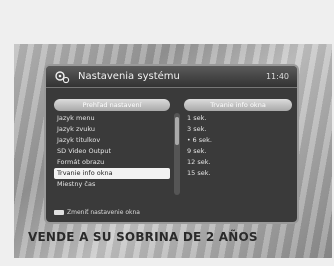 This screenshot has height=266, width=334. What do you see at coordinates (112, 105) in the screenshot?
I see `settings-list-header: Prehľad nastavení` at bounding box center [112, 105].